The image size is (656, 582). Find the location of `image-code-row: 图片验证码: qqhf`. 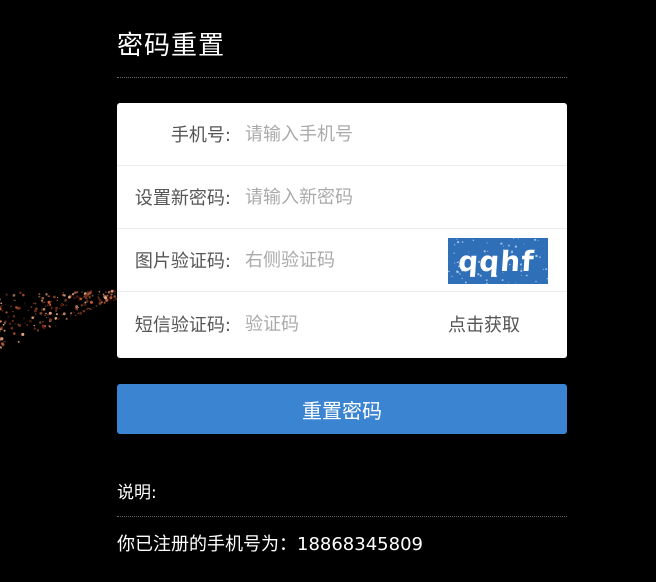

image-code-row: 图片验证码: qqhf is located at coordinates (342, 260).